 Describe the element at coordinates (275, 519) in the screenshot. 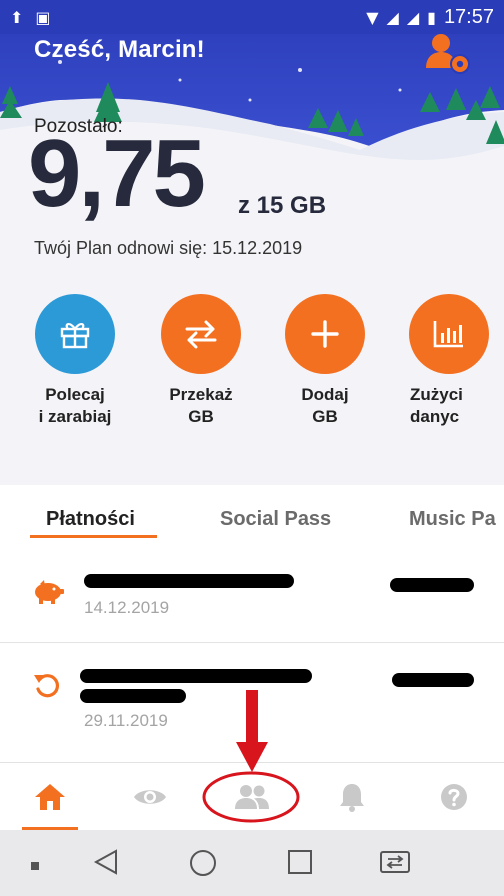

I see `tab-social-pass: Social Pass` at that location.